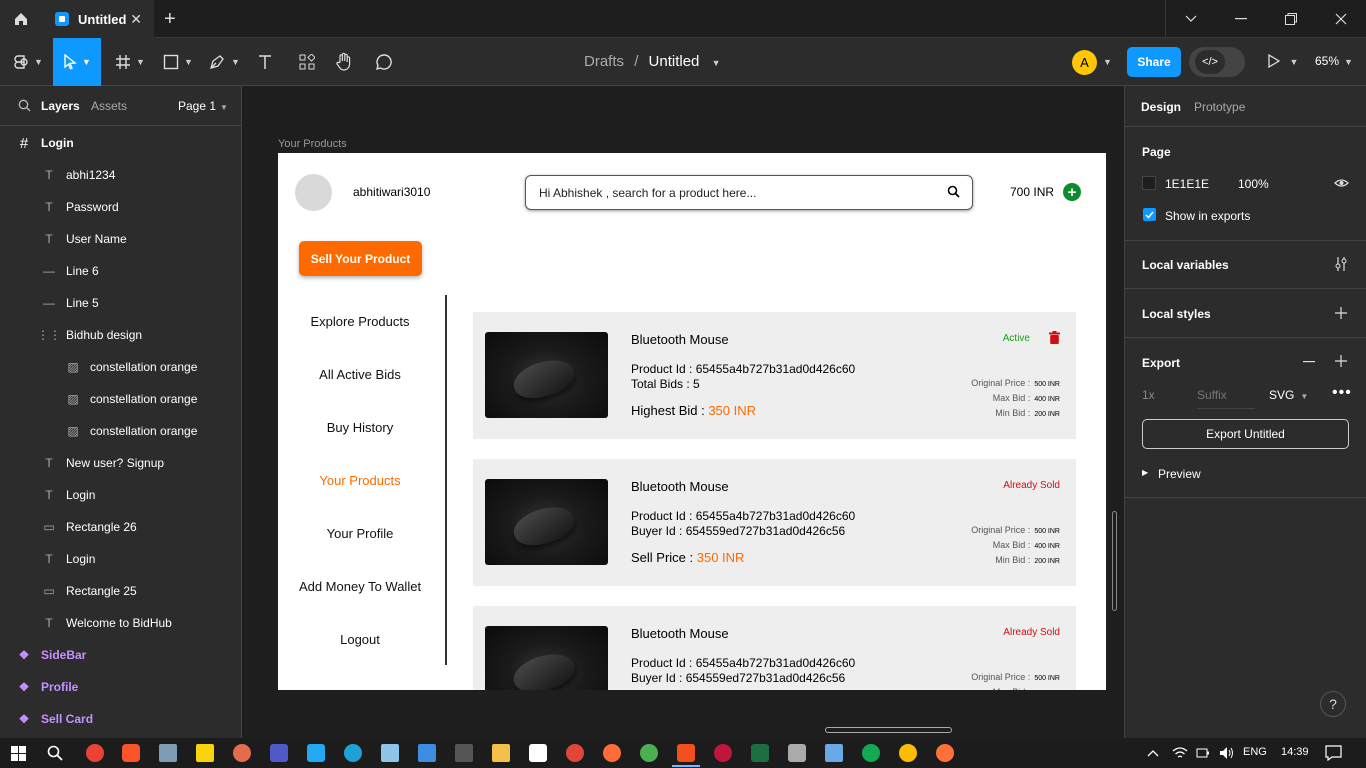 The width and height of the screenshot is (1366, 768). Describe the element at coordinates (307, 62) in the screenshot. I see `resources-tool` at that location.